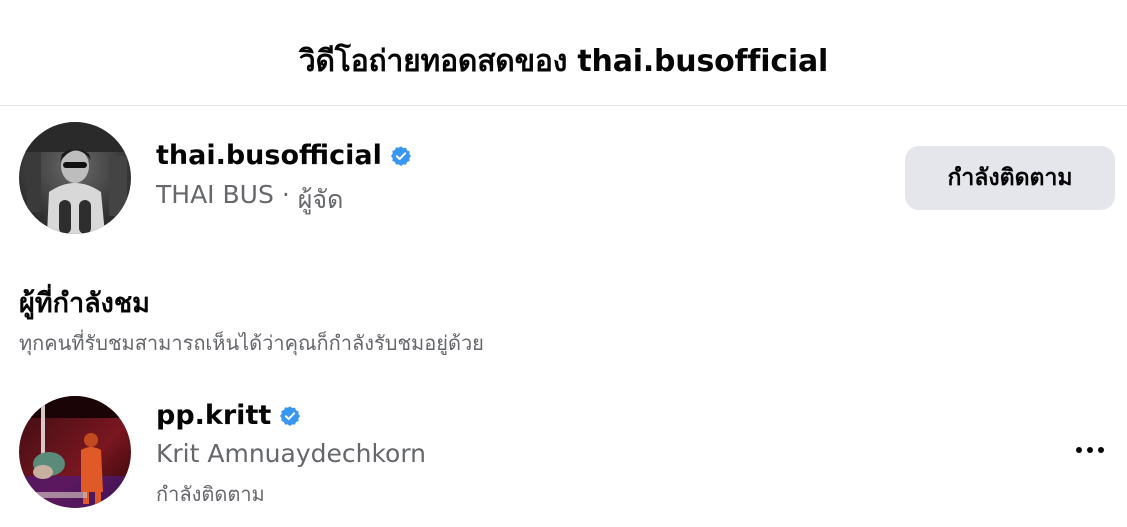 Image resolution: width=1127 pixels, height=527 pixels. Describe the element at coordinates (1010, 178) in the screenshot. I see `following-button: กำลังติดตาม` at that location.